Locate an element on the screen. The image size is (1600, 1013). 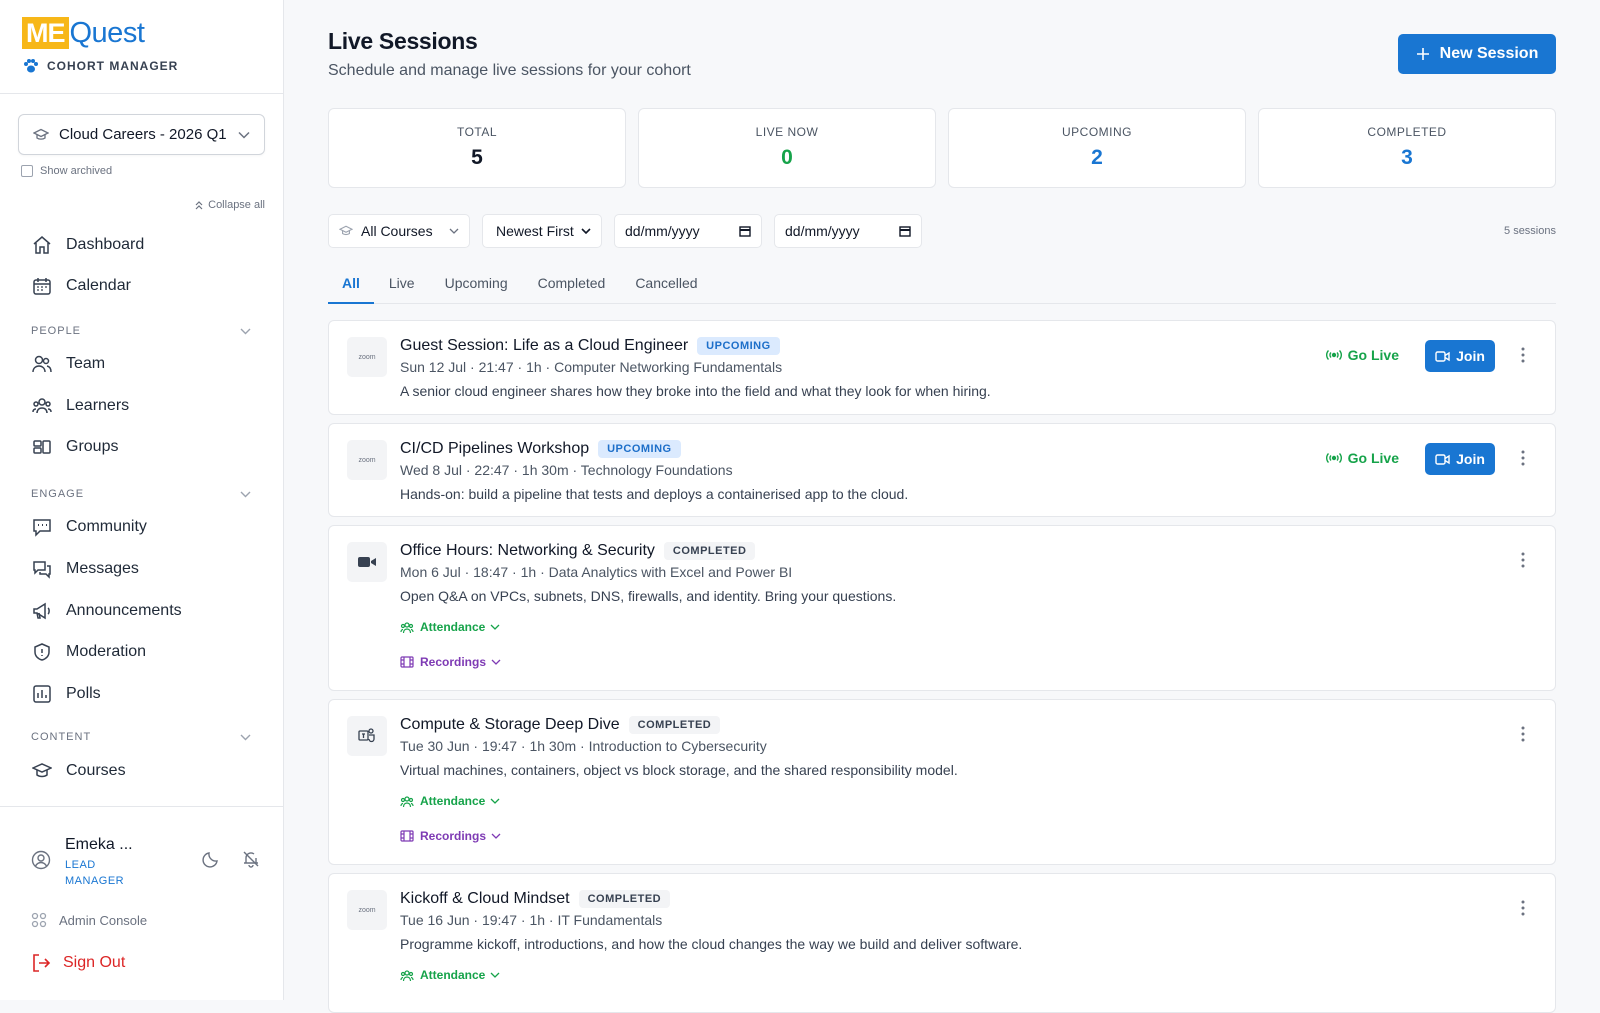
status-tabs: All Live Upcoming Completed Cancelled is located at coordinates (942, 287).